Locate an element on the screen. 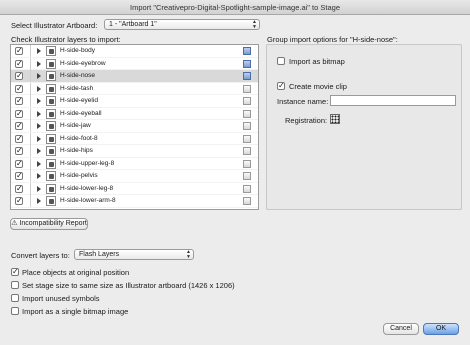 This screenshot has width=470, height=345. layer-name: H-side-jaw is located at coordinates (75, 125).